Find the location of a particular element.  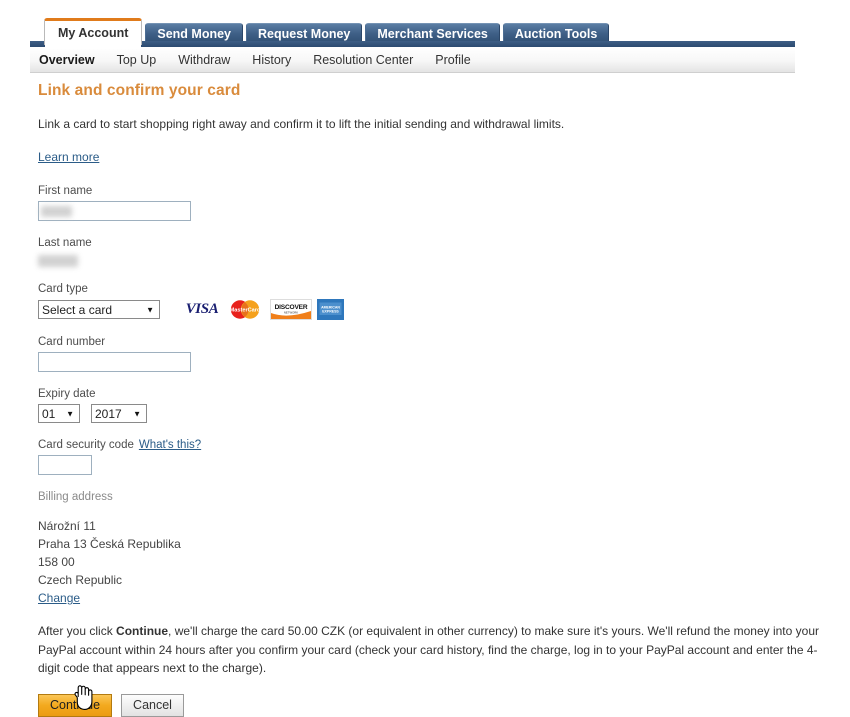

expiry-month-select: 01 is located at coordinates (59, 414).